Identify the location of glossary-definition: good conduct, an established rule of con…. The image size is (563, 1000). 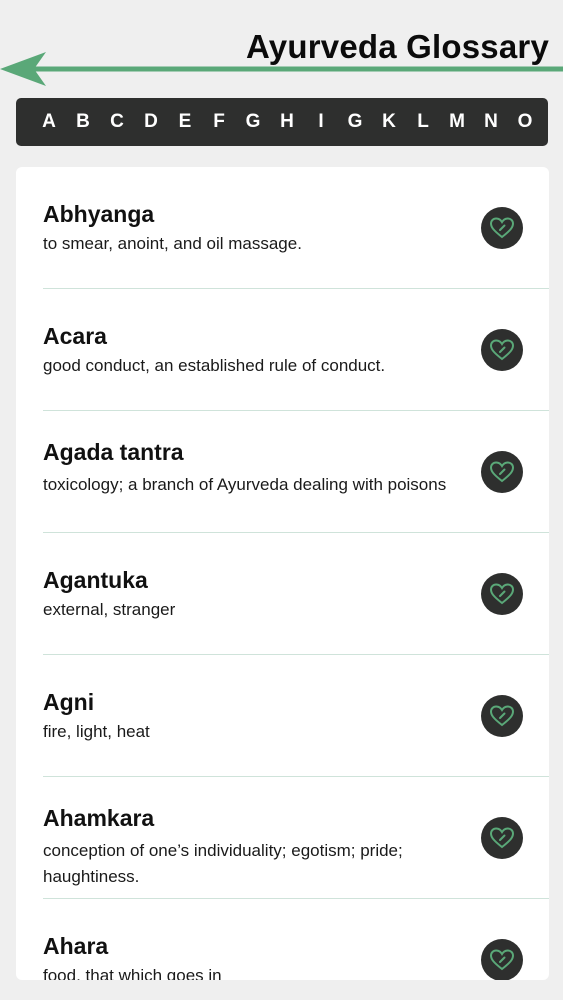
(214, 365).